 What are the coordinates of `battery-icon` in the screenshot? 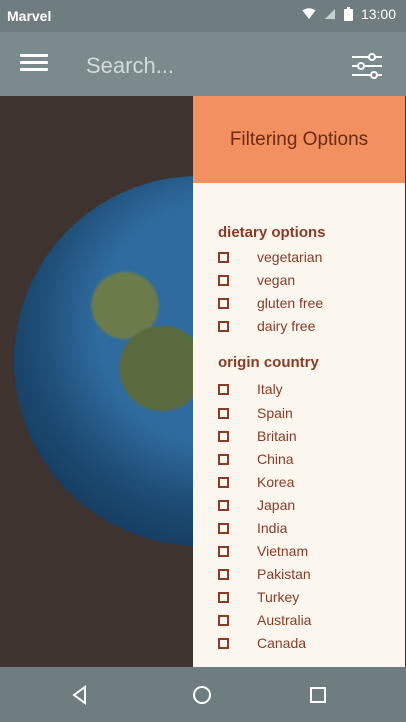 It's located at (348, 14).